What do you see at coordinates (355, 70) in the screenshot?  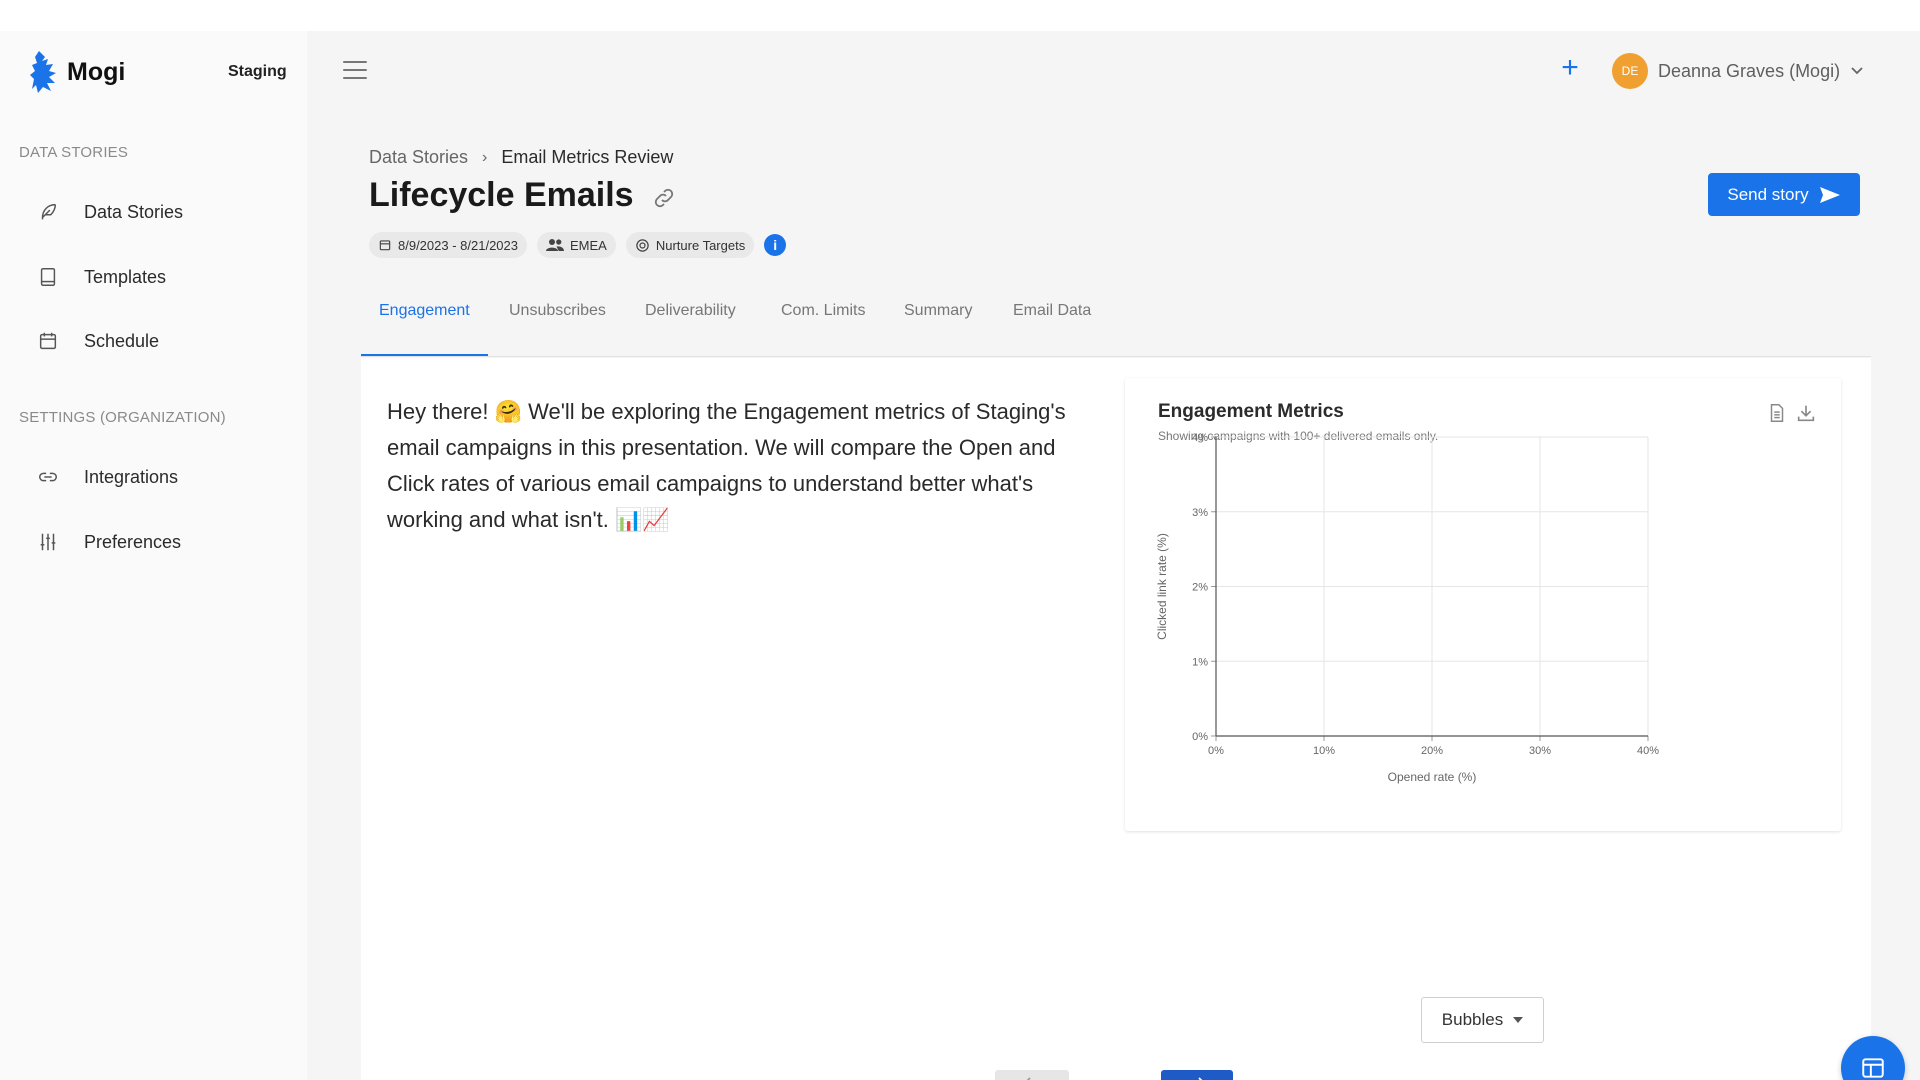 I see `menu-toggle-icon` at bounding box center [355, 70].